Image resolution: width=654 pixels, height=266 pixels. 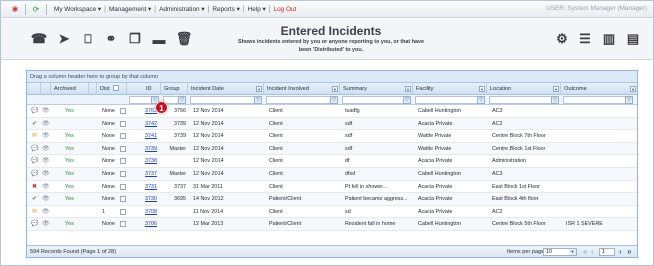 What do you see at coordinates (226, 100) in the screenshot?
I see `filter-incident-date: ▽` at bounding box center [226, 100].